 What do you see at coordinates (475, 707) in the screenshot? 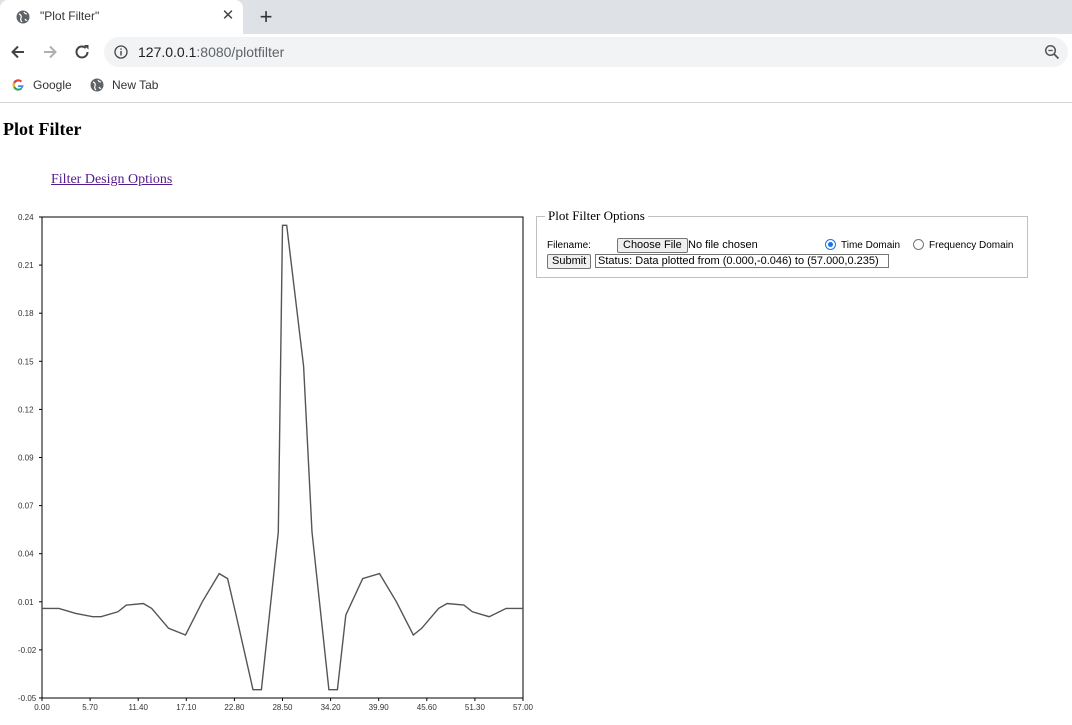
I see `x-tick-label: 51.30` at bounding box center [475, 707].